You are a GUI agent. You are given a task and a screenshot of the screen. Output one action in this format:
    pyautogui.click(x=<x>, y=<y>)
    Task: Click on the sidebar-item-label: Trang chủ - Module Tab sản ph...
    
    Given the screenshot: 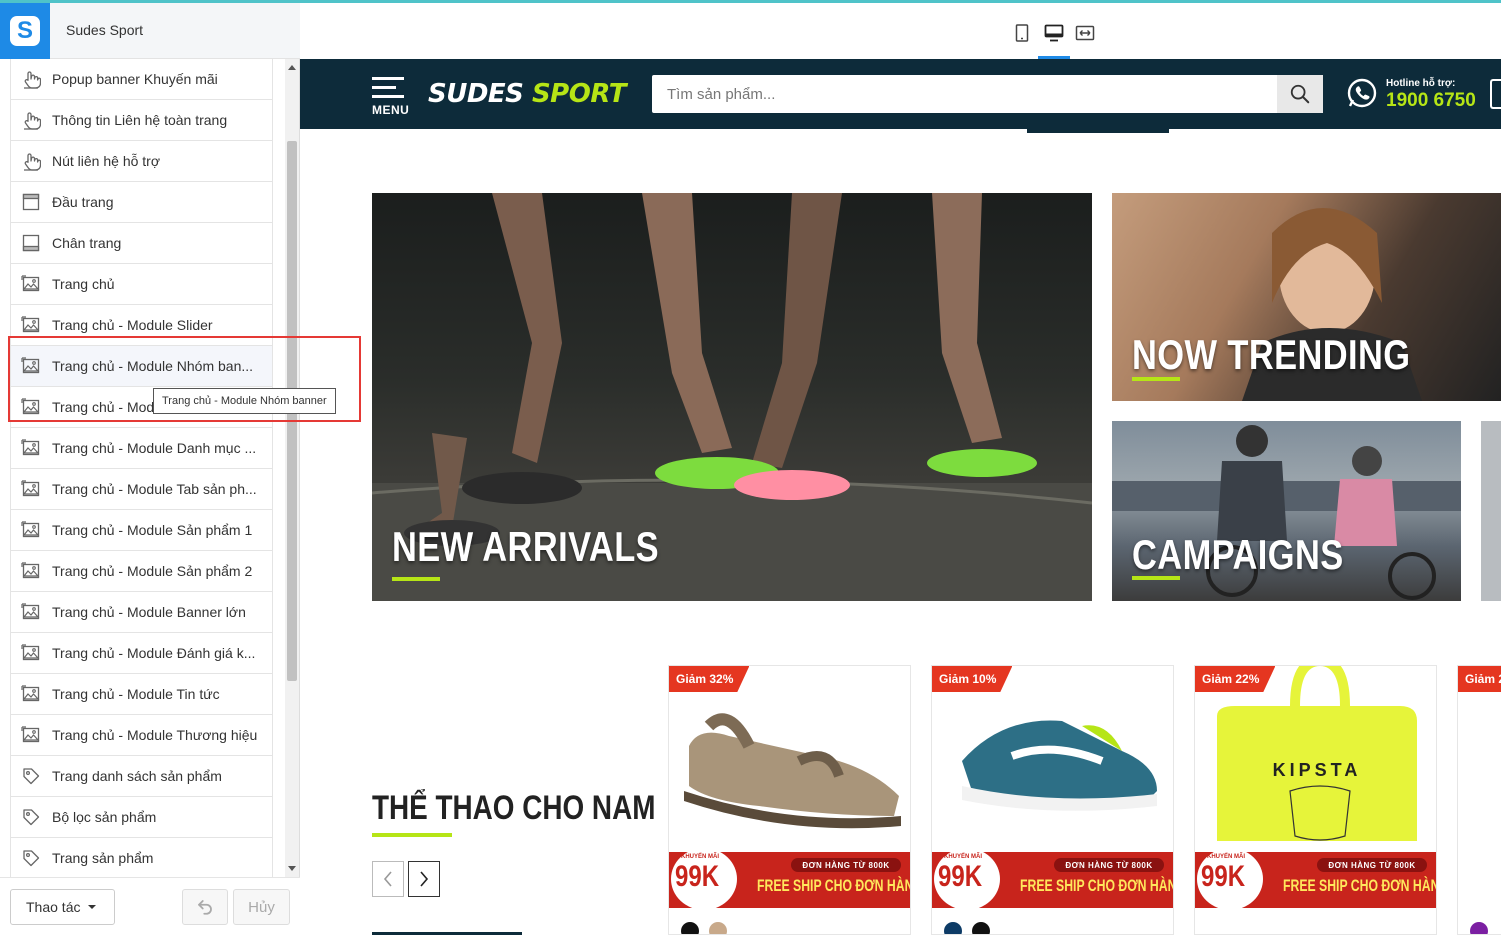 What is the action you would take?
    pyautogui.click(x=154, y=489)
    